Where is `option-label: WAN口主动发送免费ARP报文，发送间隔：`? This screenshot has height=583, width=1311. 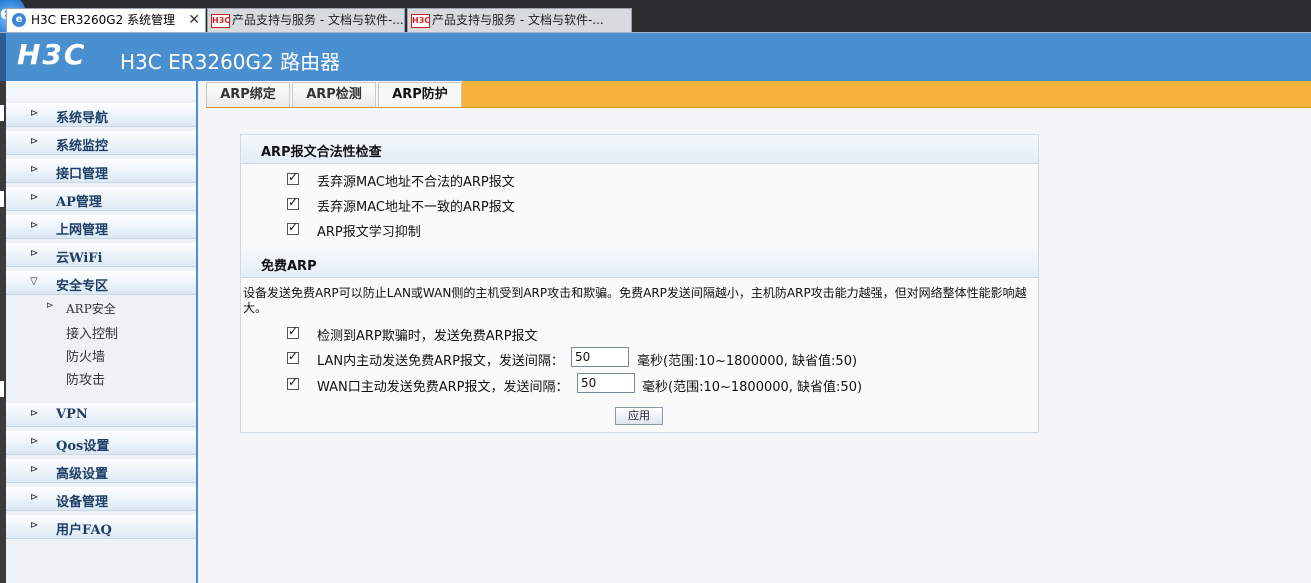
option-label: WAN口主动发送免费ARP报文，发送间隔： is located at coordinates (443, 387).